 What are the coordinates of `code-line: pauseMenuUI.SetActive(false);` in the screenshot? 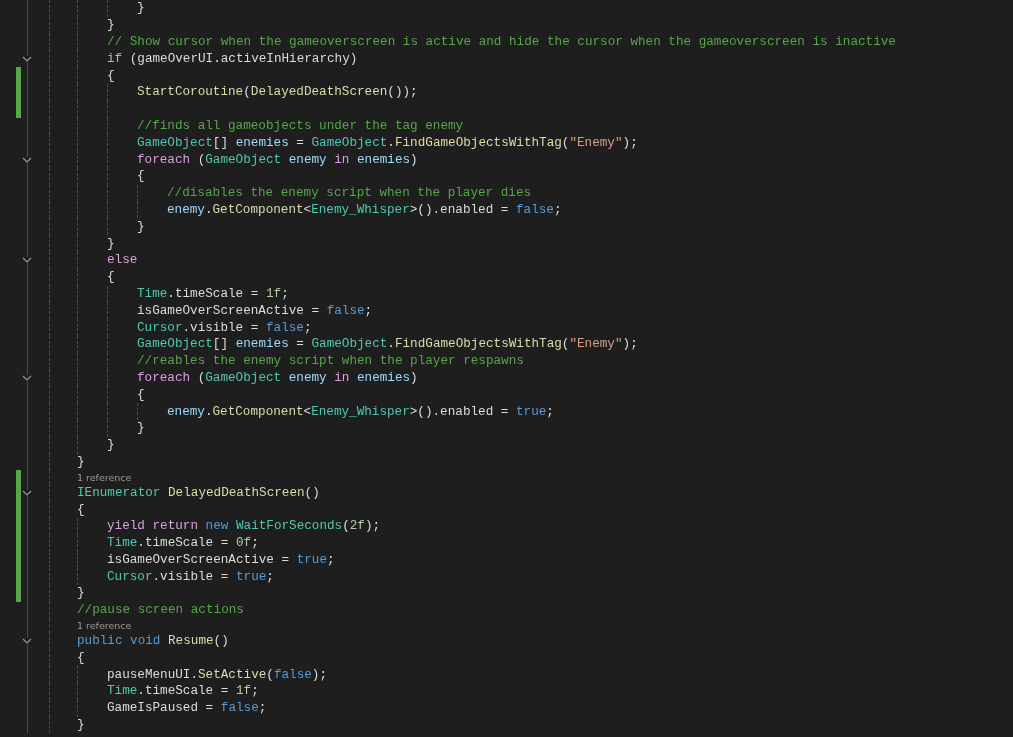 It's located at (217, 674).